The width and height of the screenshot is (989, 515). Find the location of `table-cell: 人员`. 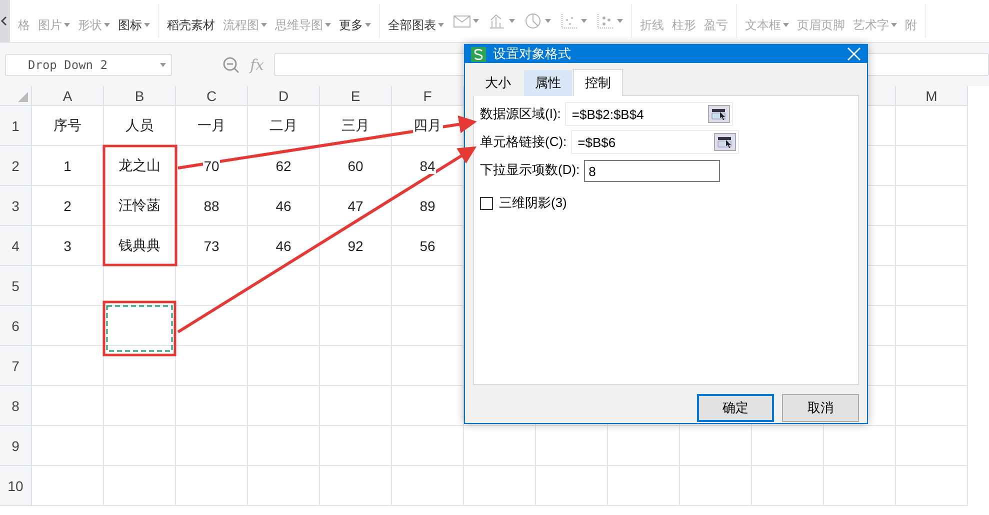

table-cell: 人员 is located at coordinates (139, 125).